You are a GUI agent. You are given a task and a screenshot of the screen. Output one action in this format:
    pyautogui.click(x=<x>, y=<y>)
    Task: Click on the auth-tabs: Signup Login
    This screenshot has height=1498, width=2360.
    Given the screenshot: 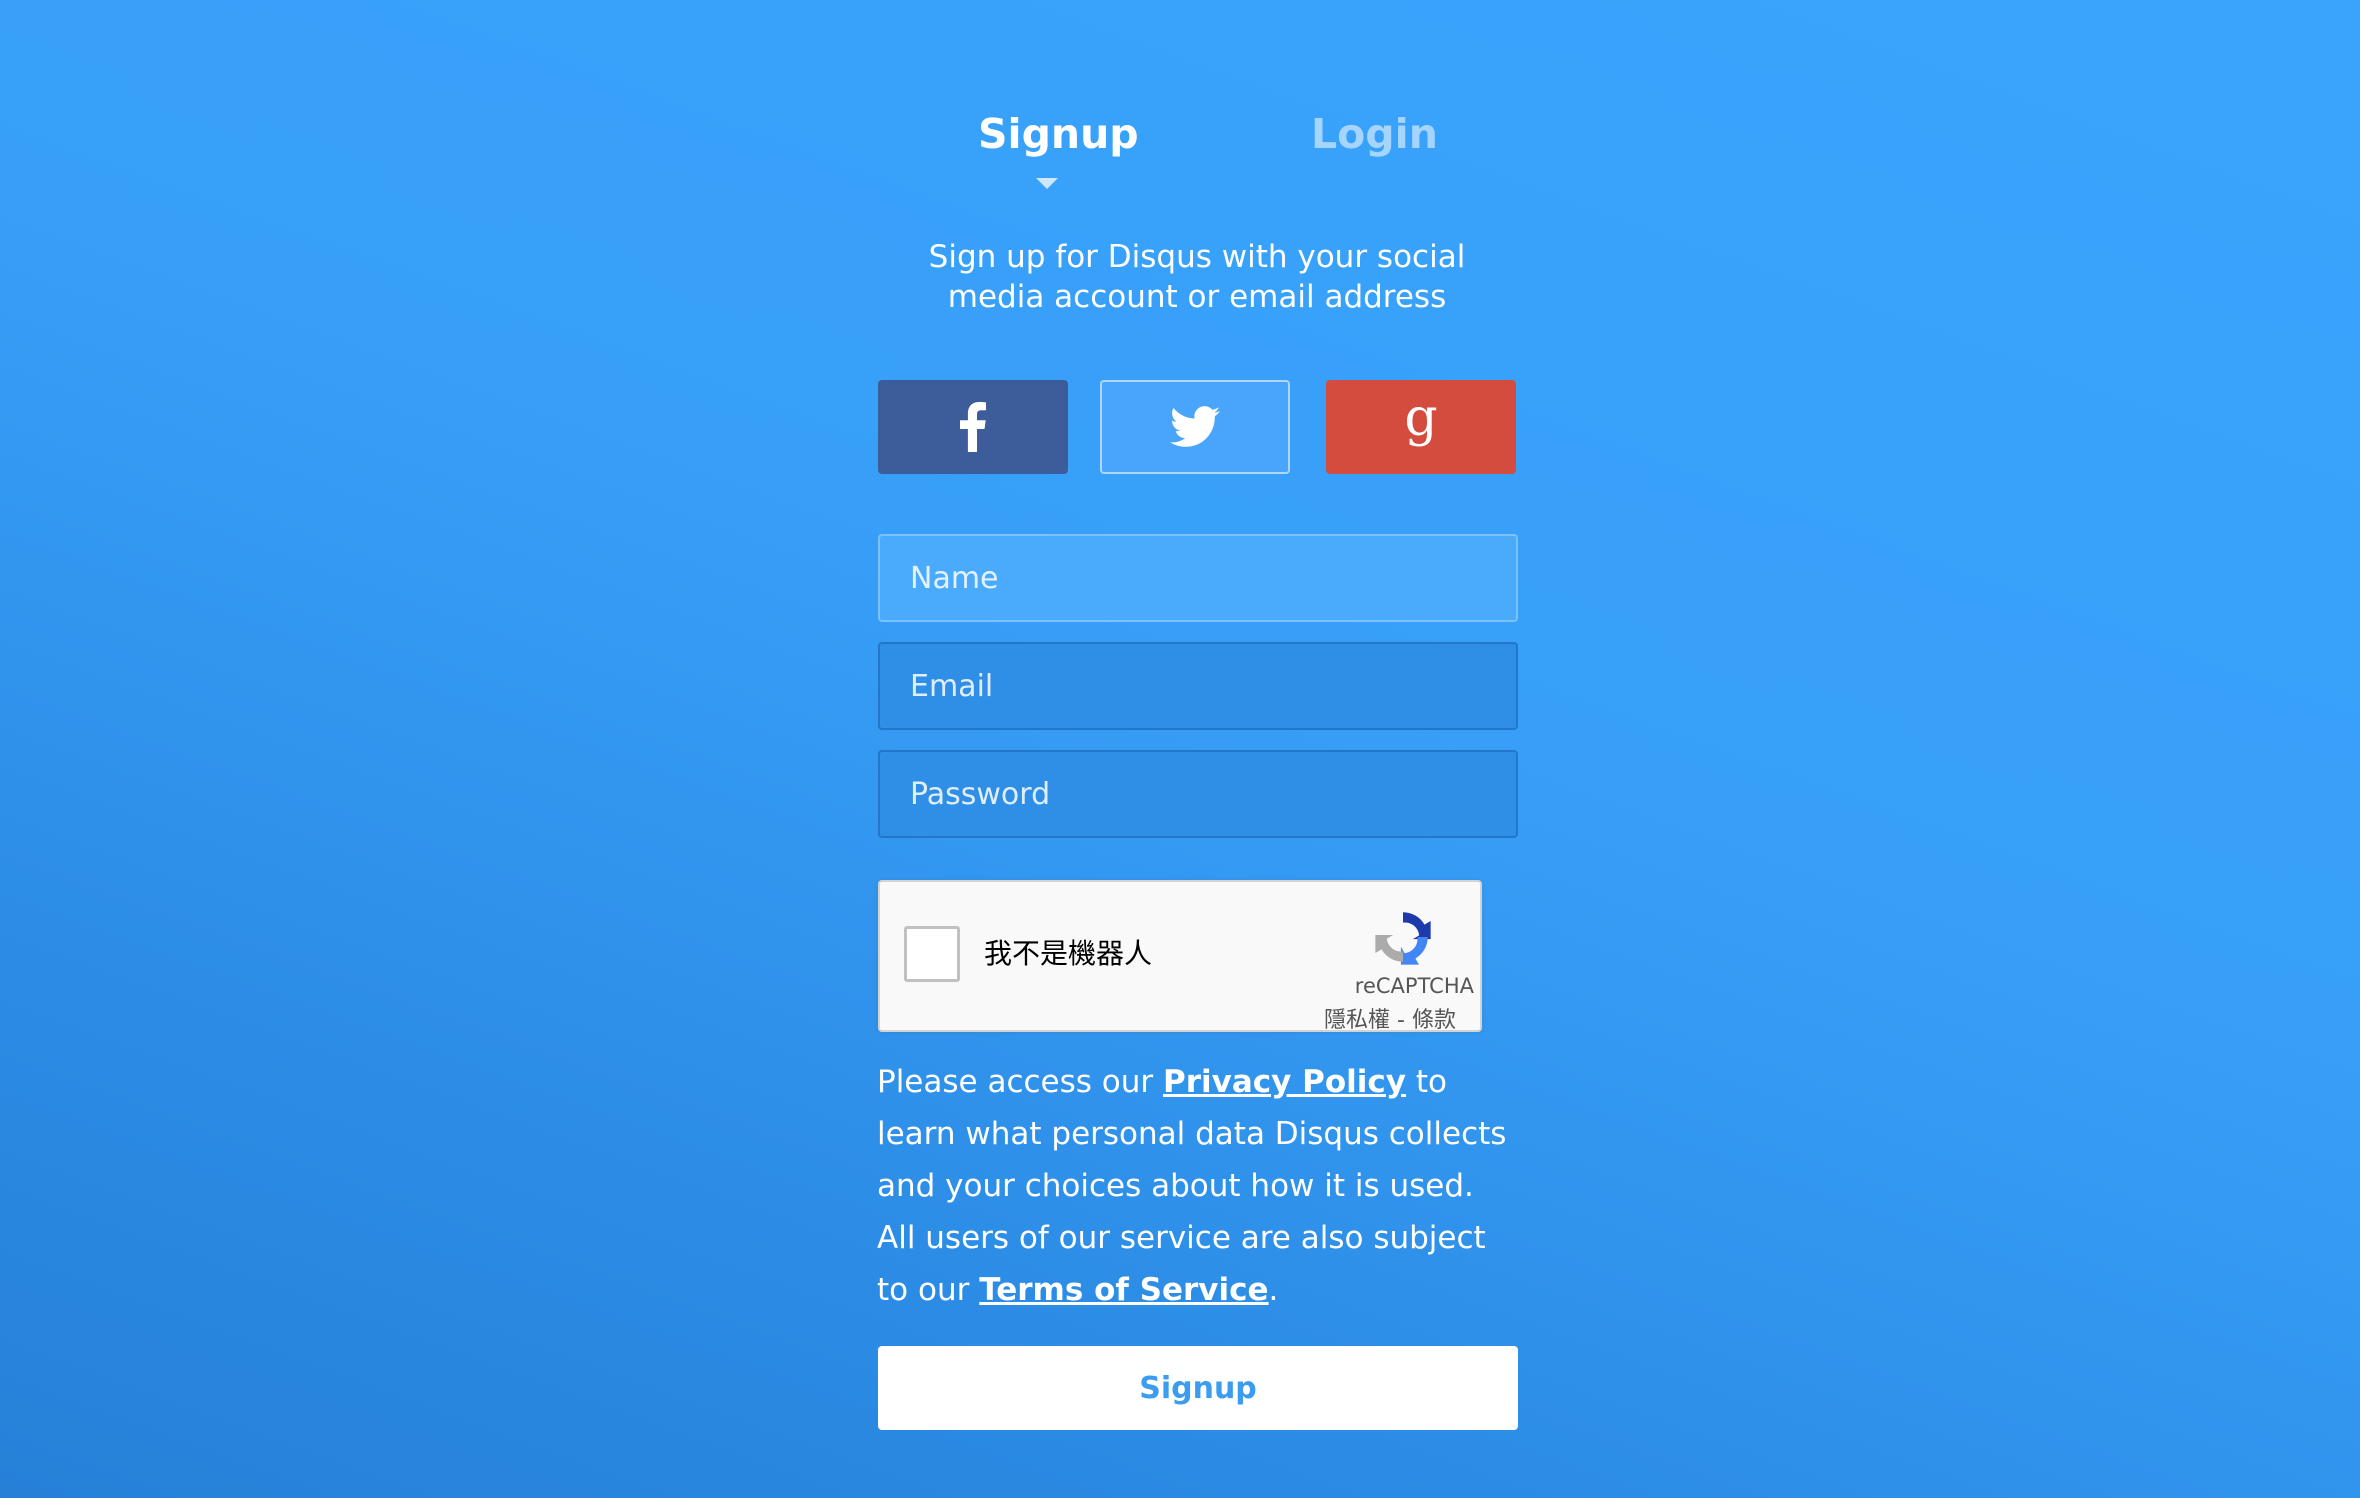 What is the action you would take?
    pyautogui.click(x=1180, y=149)
    